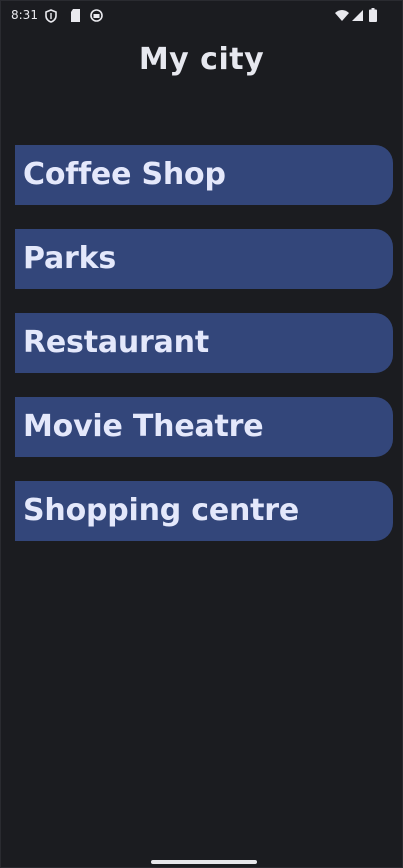 This screenshot has height=868, width=403. I want to click on category-item-shopping-centre: Shopping centre, so click(204, 511).